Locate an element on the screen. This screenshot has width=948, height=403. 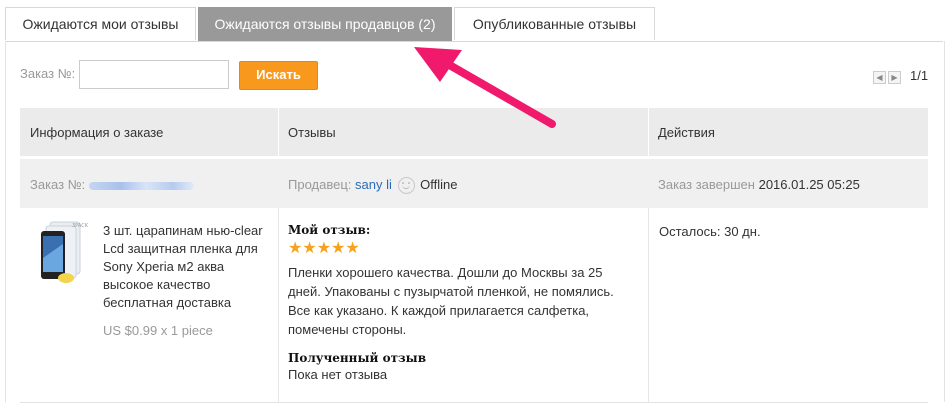
seller-label: Продавец: is located at coordinates (320, 184).